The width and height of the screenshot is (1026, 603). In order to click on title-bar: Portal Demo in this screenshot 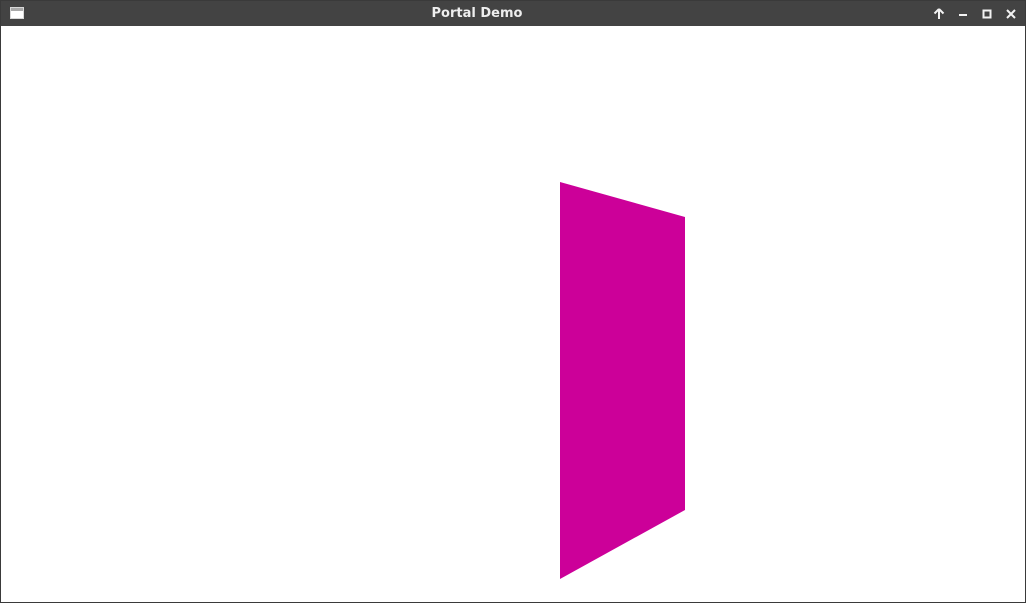, I will do `click(513, 13)`.